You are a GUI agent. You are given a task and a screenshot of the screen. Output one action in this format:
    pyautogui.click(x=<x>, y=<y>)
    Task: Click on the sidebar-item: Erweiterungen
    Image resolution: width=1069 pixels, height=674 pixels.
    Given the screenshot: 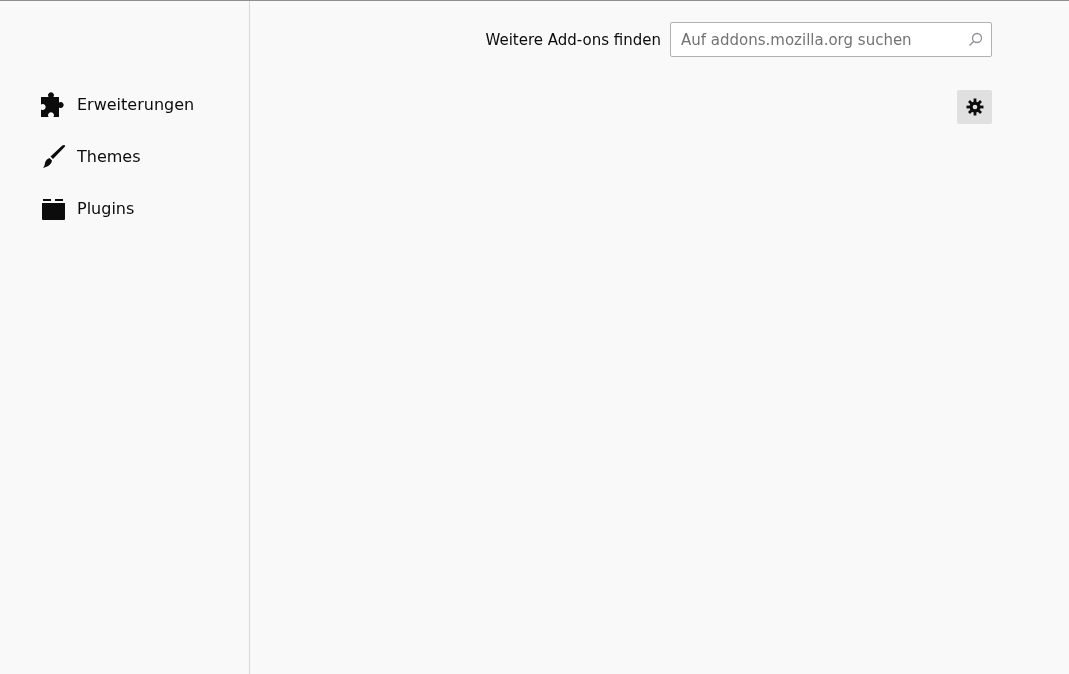 What is the action you would take?
    pyautogui.click(x=136, y=104)
    